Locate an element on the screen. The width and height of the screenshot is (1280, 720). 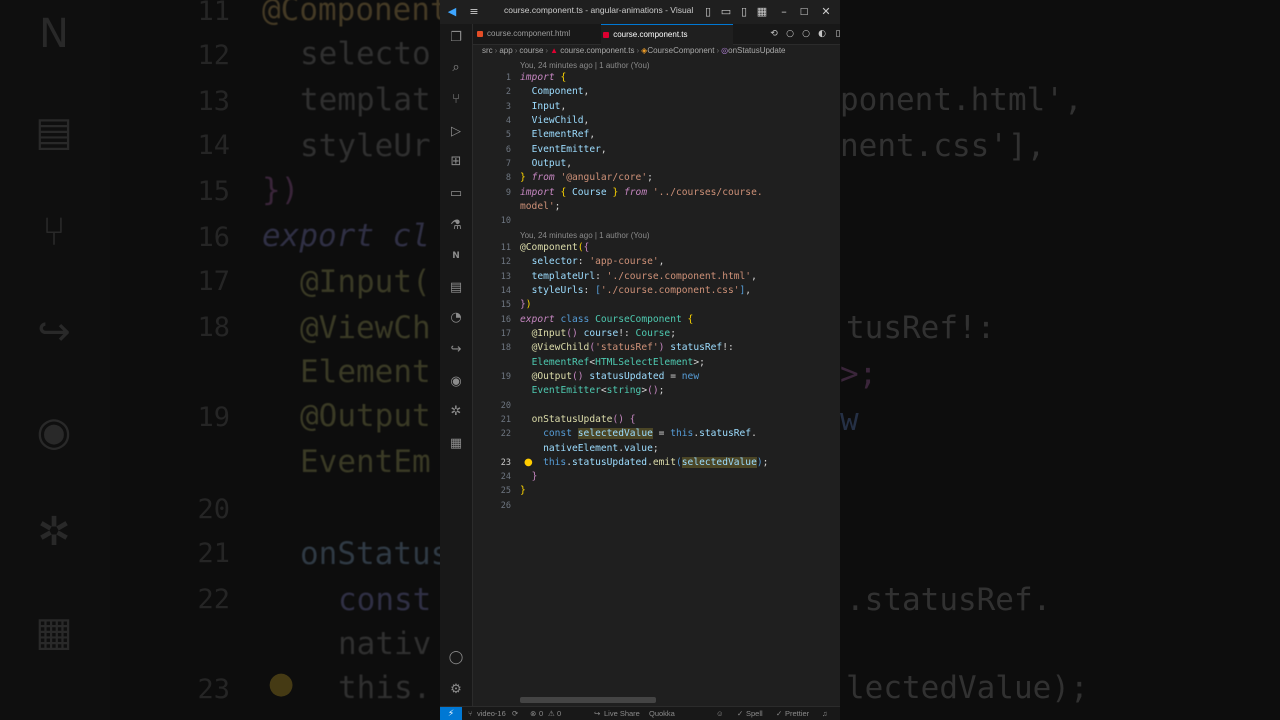
breadcrumb-item: CourseComponent is located at coordinates (680, 50).